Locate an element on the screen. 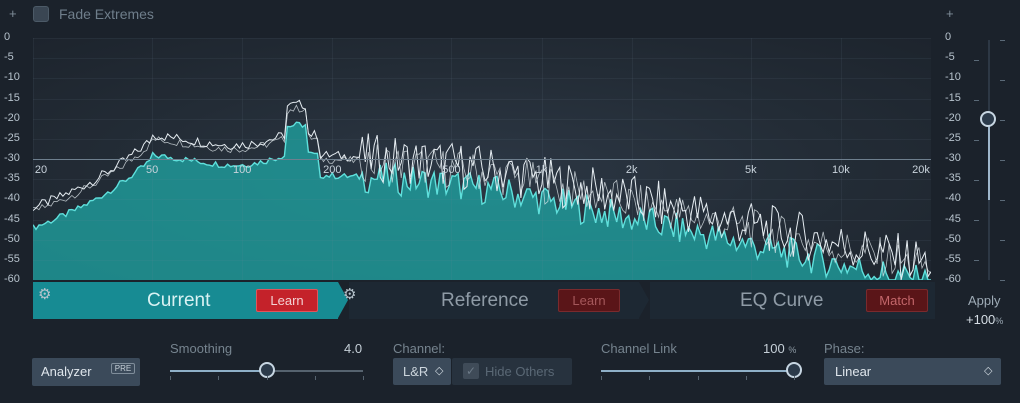 This screenshot has height=403, width=1020. channel-link-value: 100 % is located at coordinates (780, 348).